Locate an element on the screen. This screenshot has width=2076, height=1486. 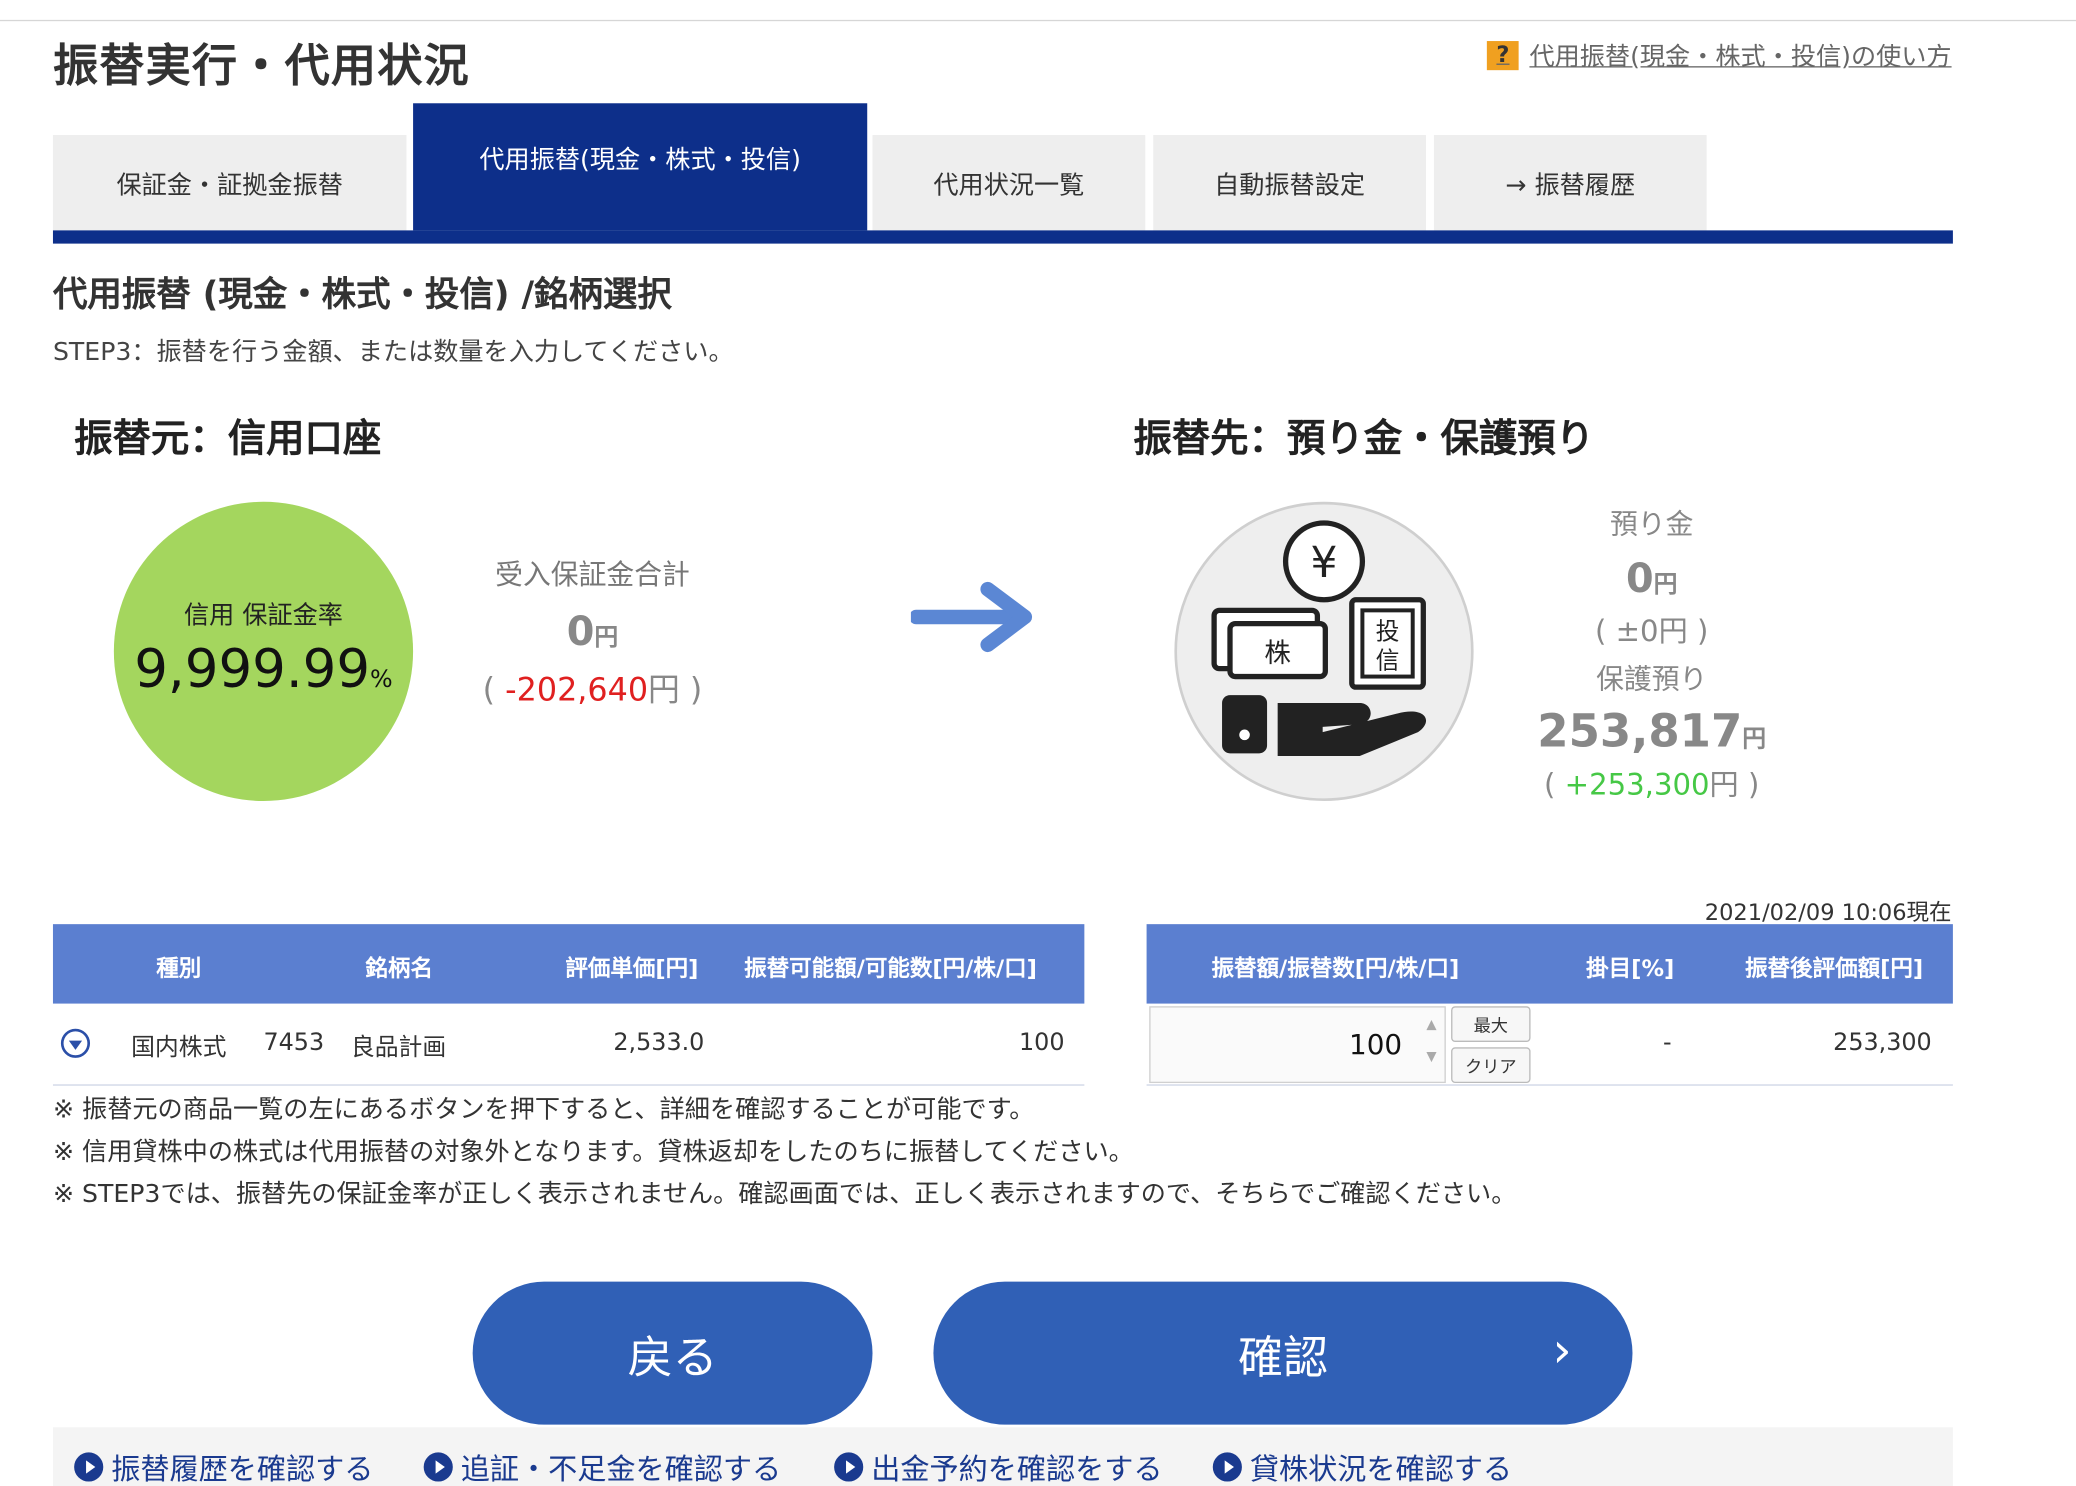
received-margin-diff: ( -202,640円 ) is located at coordinates (592, 690).